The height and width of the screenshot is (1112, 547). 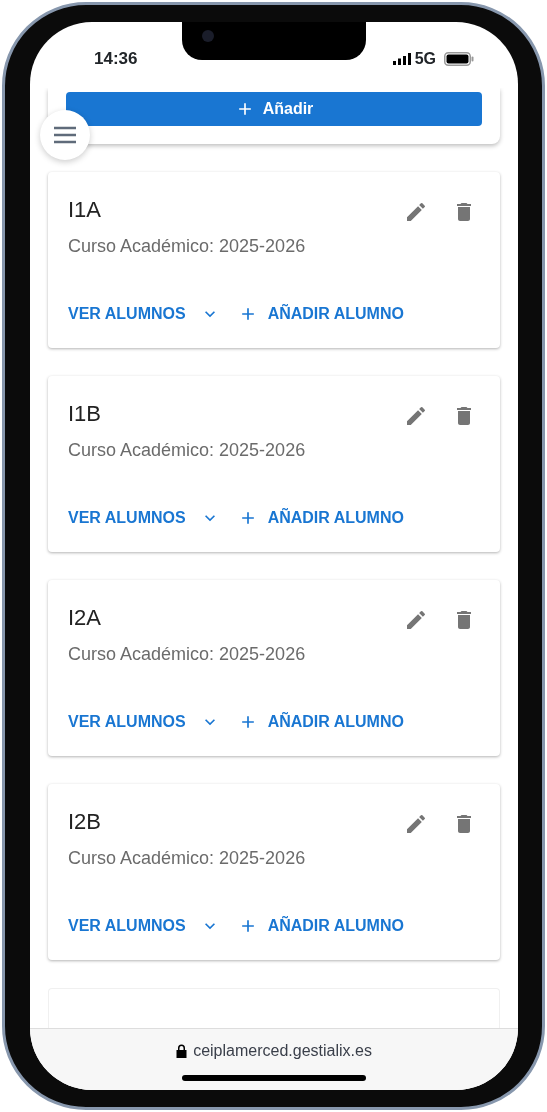 What do you see at coordinates (182, 1051) in the screenshot?
I see `lock-icon` at bounding box center [182, 1051].